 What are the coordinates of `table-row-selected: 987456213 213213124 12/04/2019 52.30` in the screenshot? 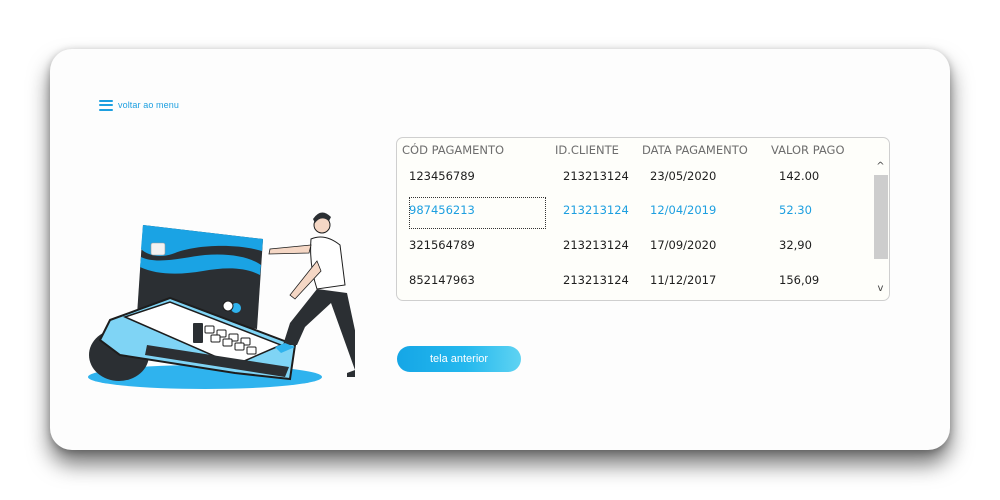 It's located at (632, 211).